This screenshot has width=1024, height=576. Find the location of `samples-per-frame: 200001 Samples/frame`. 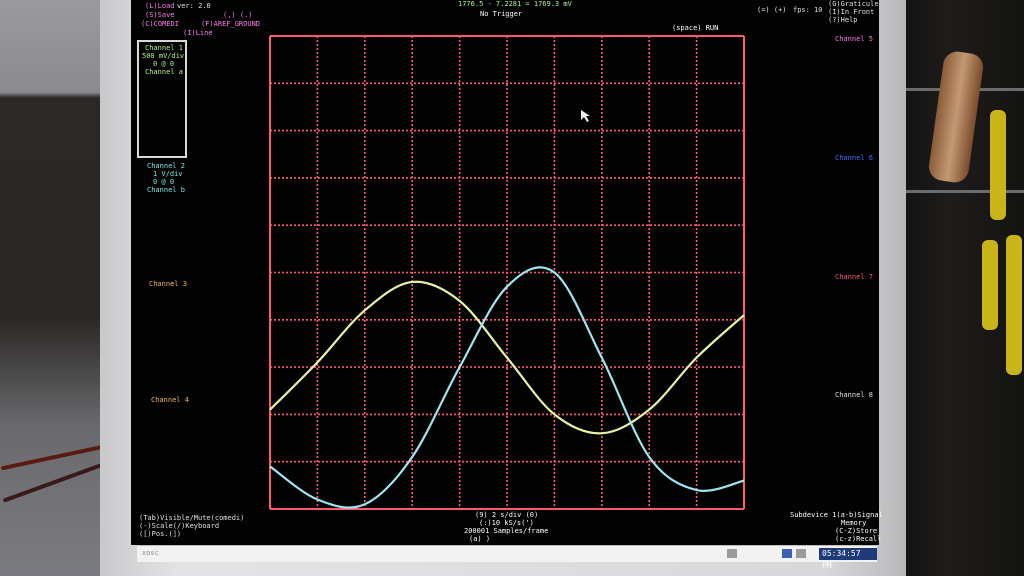

samples-per-frame: 200001 Samples/frame is located at coordinates (506, 531).